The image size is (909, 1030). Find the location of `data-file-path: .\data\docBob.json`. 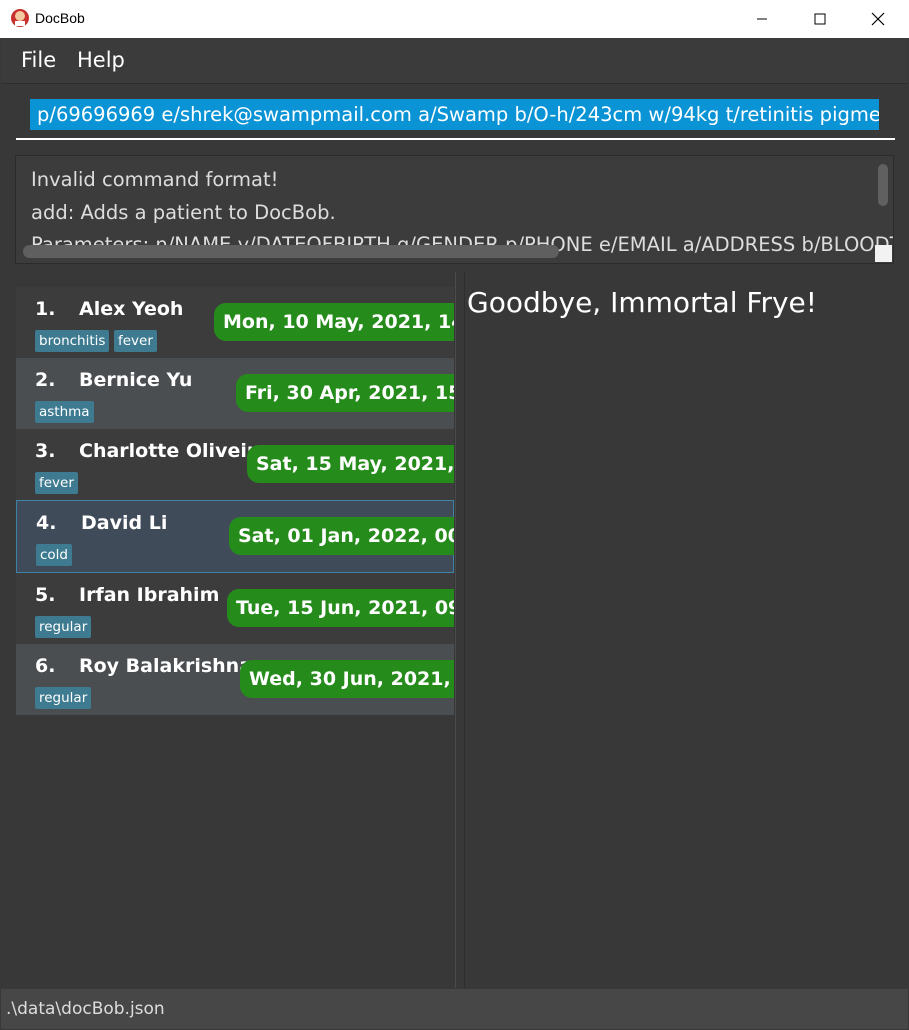

data-file-path: .\data\docBob.json is located at coordinates (85, 1009).